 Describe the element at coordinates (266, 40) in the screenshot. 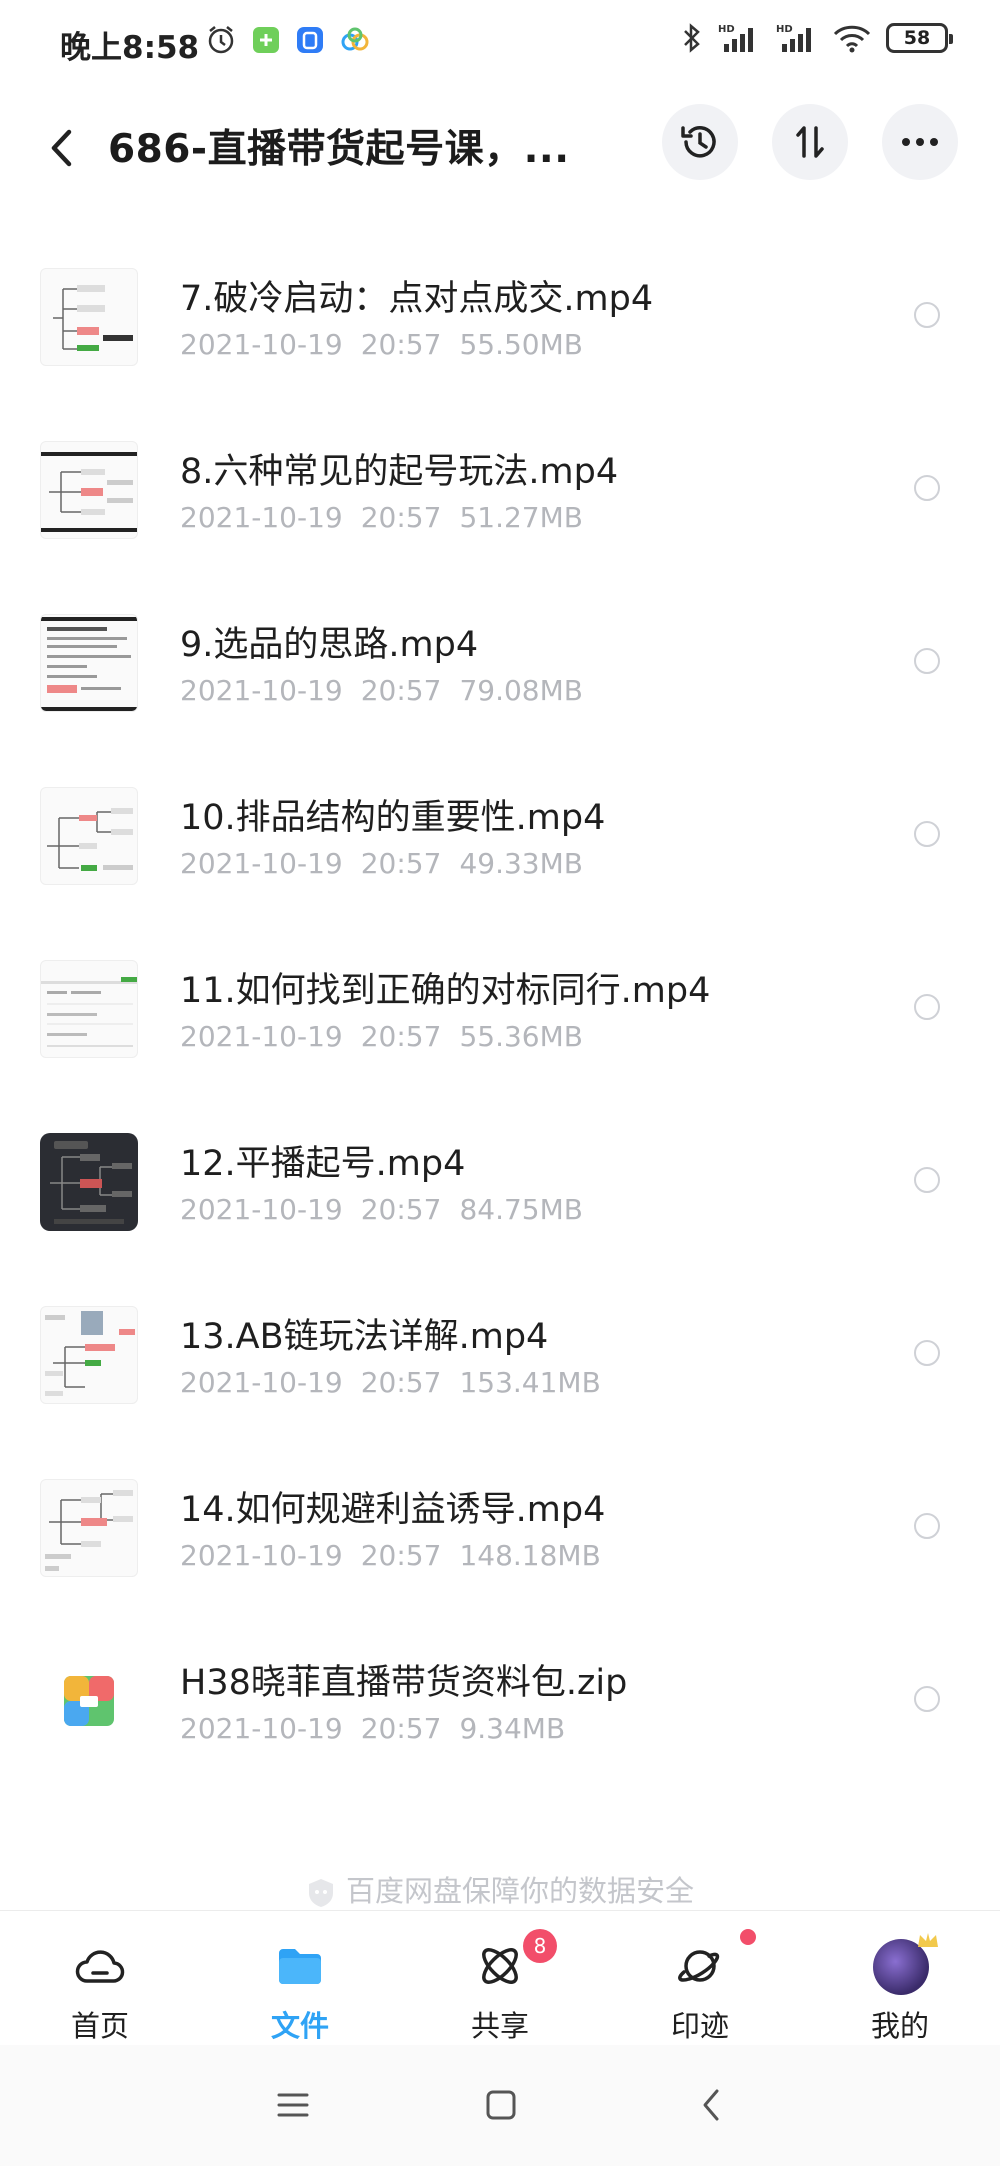

I see `app-green-icon` at that location.